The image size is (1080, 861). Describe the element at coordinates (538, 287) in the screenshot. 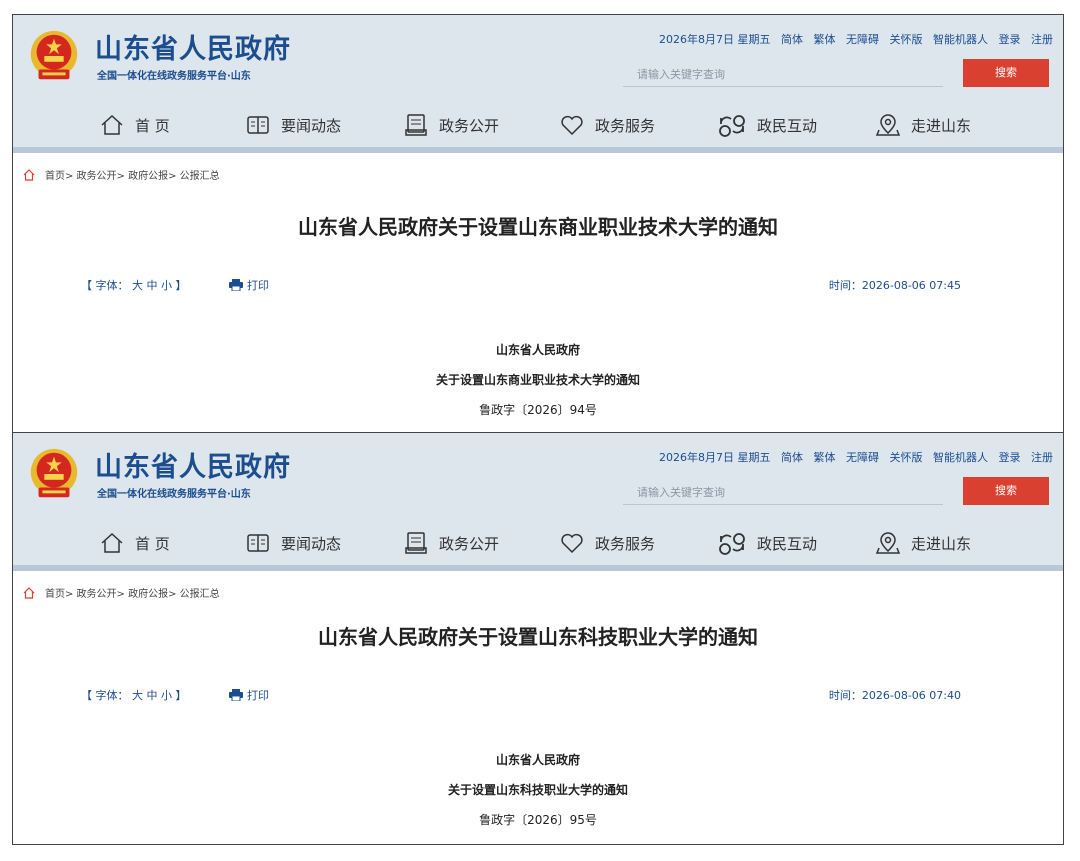

I see `article-toolbar: 【 字体： 大 中 小 】 打印 时间：2026-08-06 07:45` at that location.